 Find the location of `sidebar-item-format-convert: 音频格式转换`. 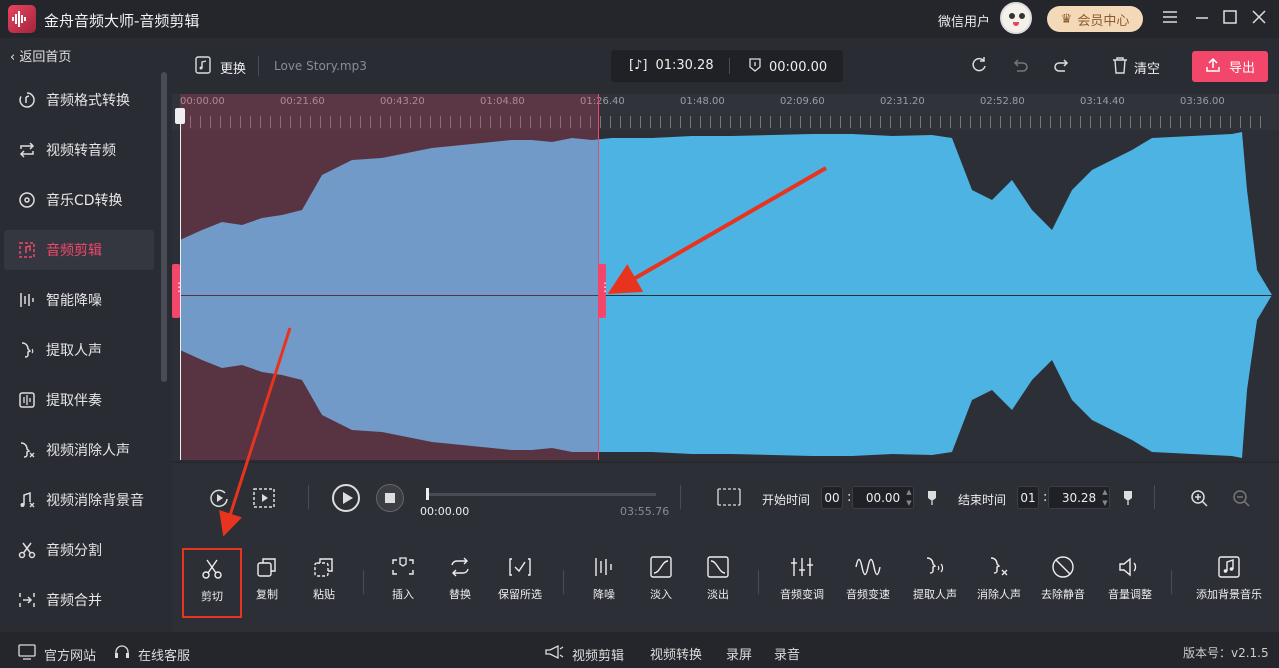

sidebar-item-format-convert: 音频格式转换 is located at coordinates (79, 100).